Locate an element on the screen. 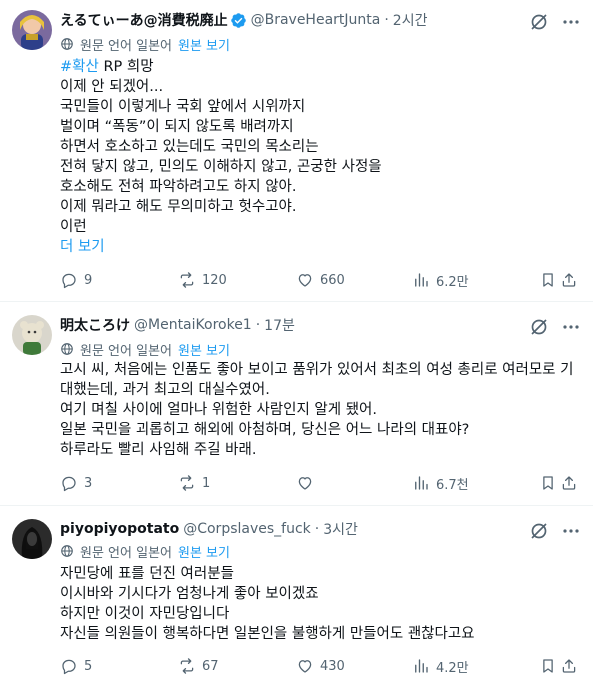 This screenshot has height=676, width=593. repost-button: 120 is located at coordinates (202, 280).